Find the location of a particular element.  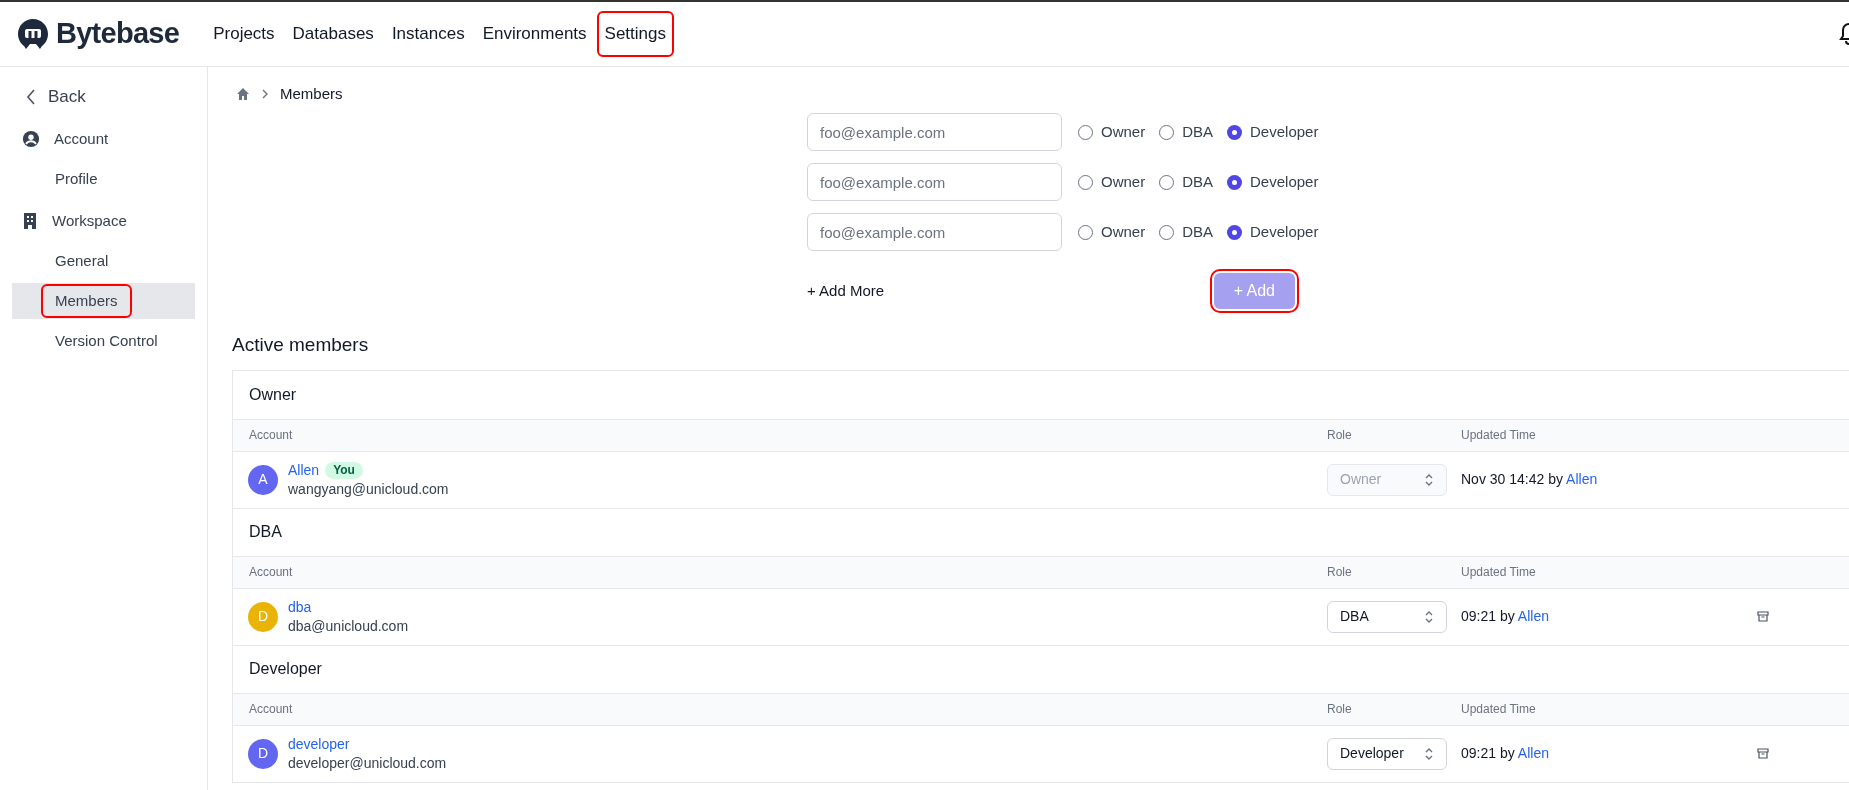

sidebar-item-label: Profile is located at coordinates (76, 178).